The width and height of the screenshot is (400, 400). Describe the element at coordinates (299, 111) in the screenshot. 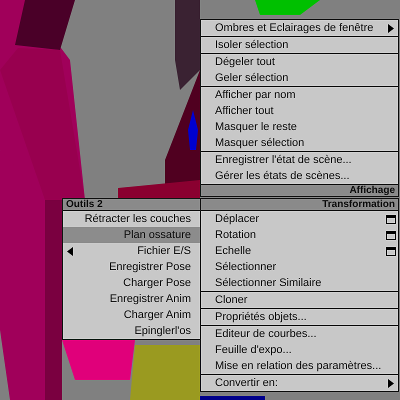

I see `menu-item: Afficher tout` at that location.